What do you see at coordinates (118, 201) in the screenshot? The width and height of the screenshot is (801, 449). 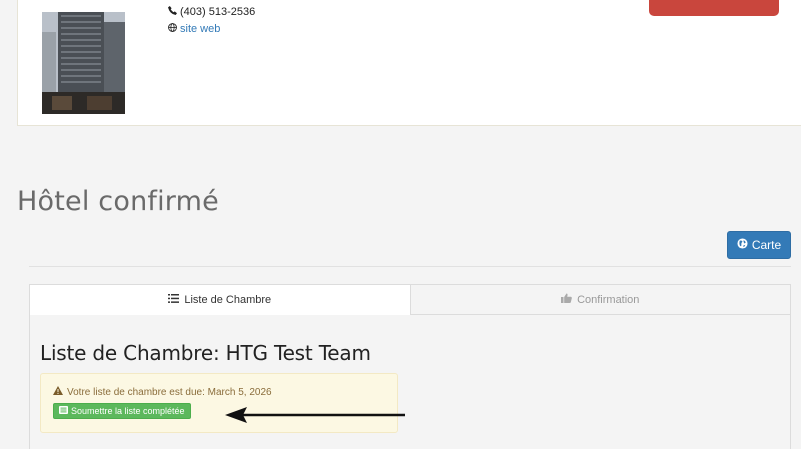 I see `page-title: Hôtel confirmé` at bounding box center [118, 201].